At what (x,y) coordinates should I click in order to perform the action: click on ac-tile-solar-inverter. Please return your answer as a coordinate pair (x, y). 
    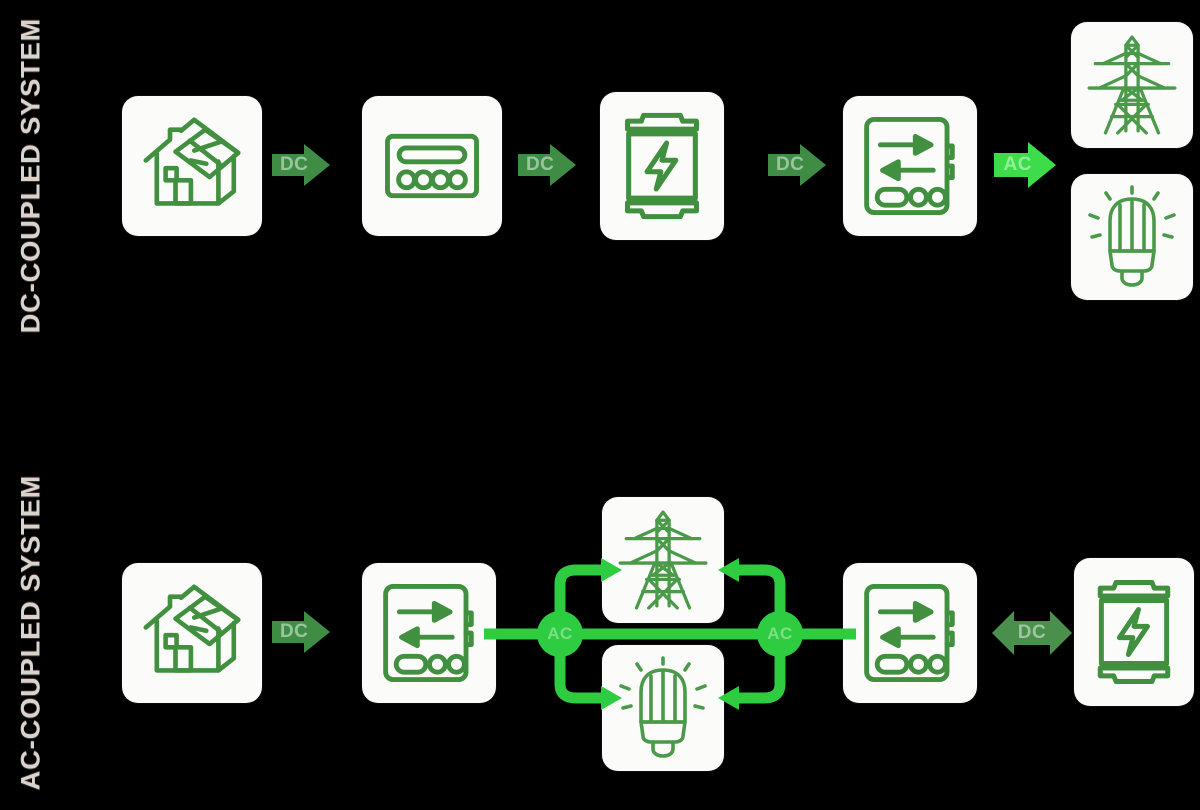
    Looking at the image, I should click on (429, 633).